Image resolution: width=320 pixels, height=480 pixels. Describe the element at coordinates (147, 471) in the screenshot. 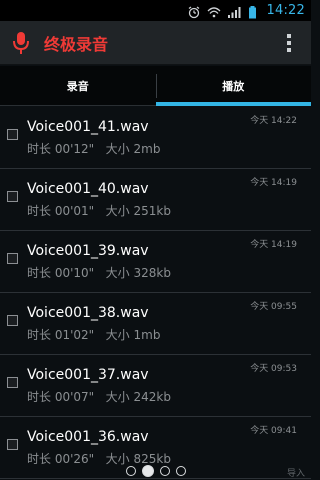

I see `page-dot-active` at that location.